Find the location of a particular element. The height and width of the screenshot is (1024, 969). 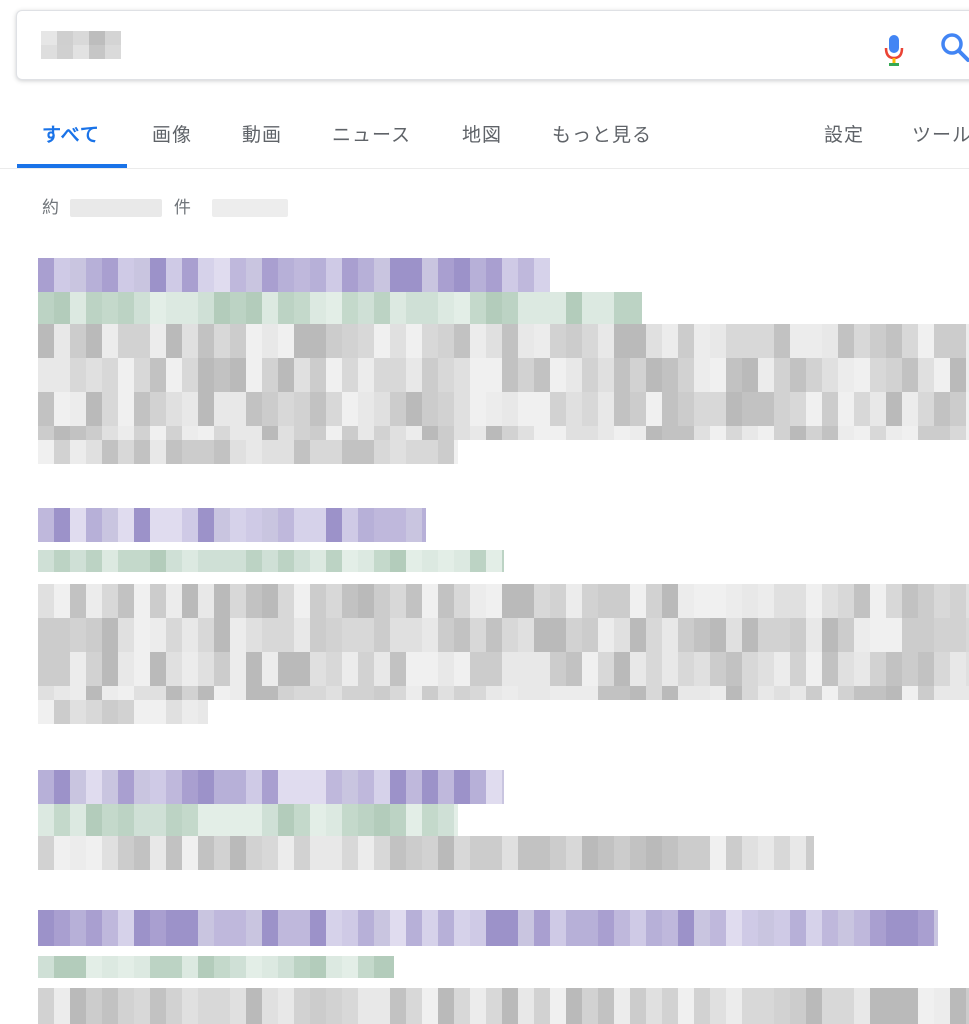

tab-images: 画像 is located at coordinates (172, 133).